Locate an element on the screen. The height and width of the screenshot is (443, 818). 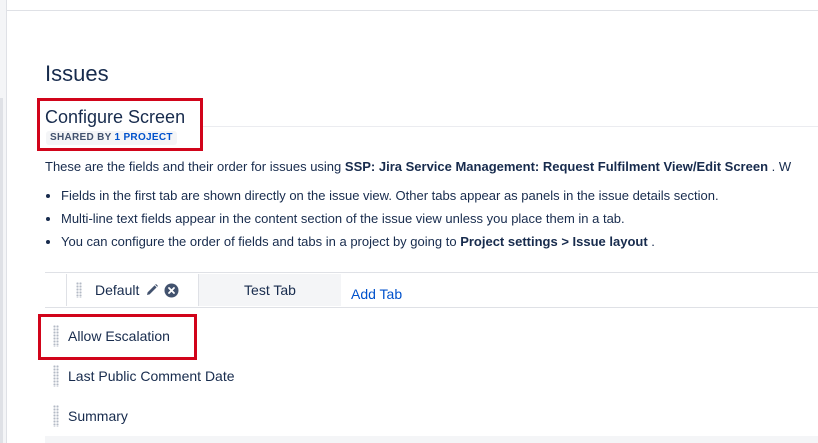
tab-label: Test Tab is located at coordinates (270, 290).